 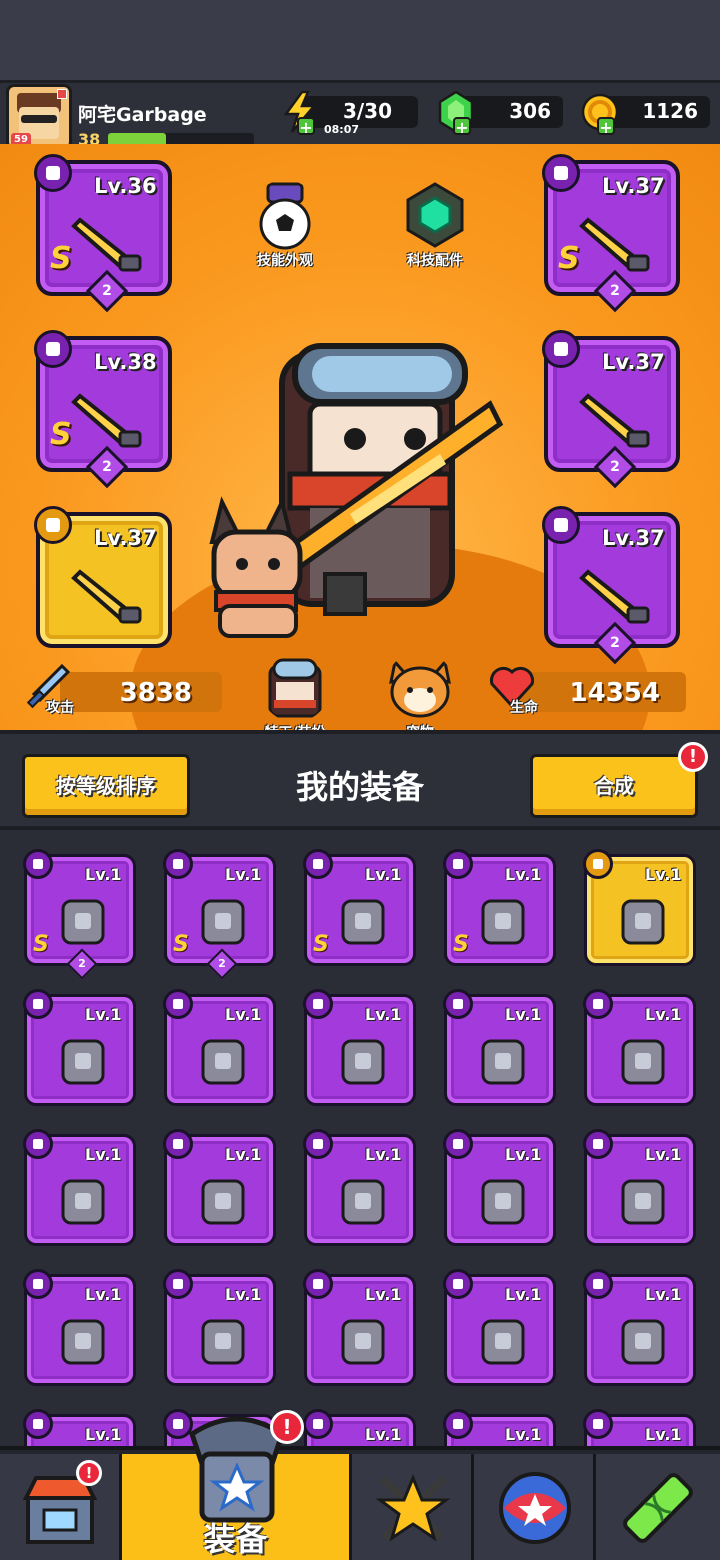 What do you see at coordinates (61, 258) in the screenshot?
I see `slot-rank: S` at bounding box center [61, 258].